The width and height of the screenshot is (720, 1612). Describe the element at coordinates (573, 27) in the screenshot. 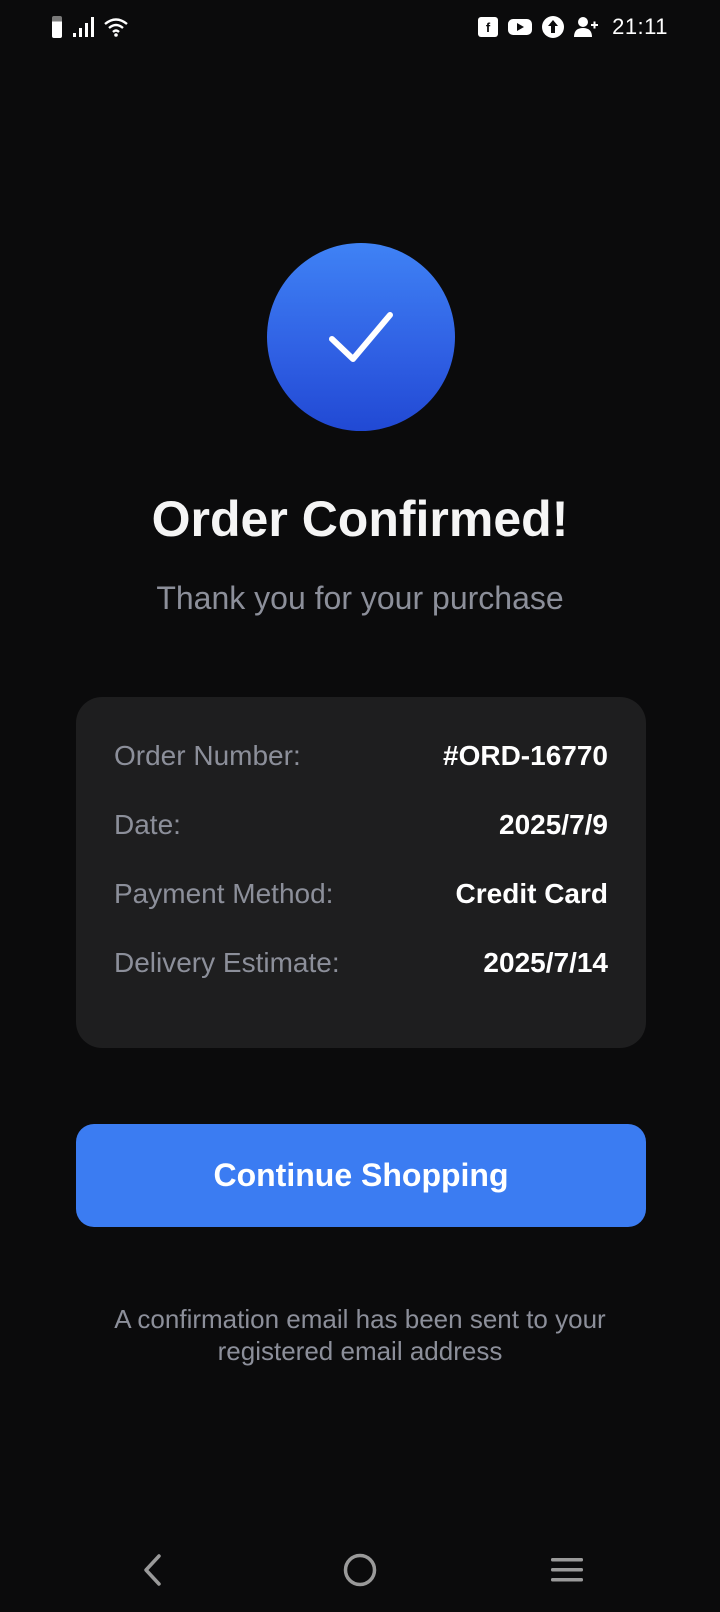

I see `status-bar-right: f 21:11` at that location.